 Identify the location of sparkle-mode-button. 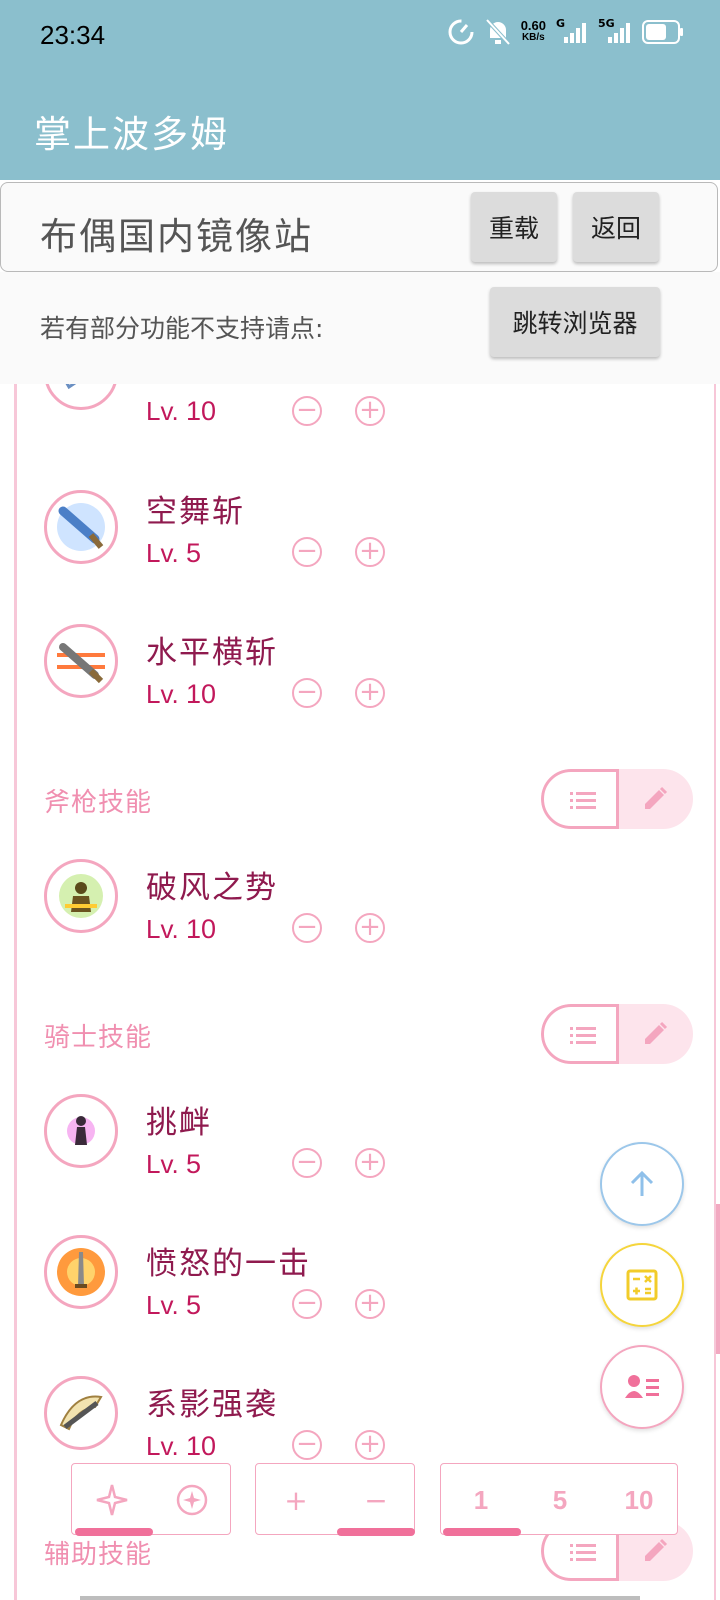
(112, 1500).